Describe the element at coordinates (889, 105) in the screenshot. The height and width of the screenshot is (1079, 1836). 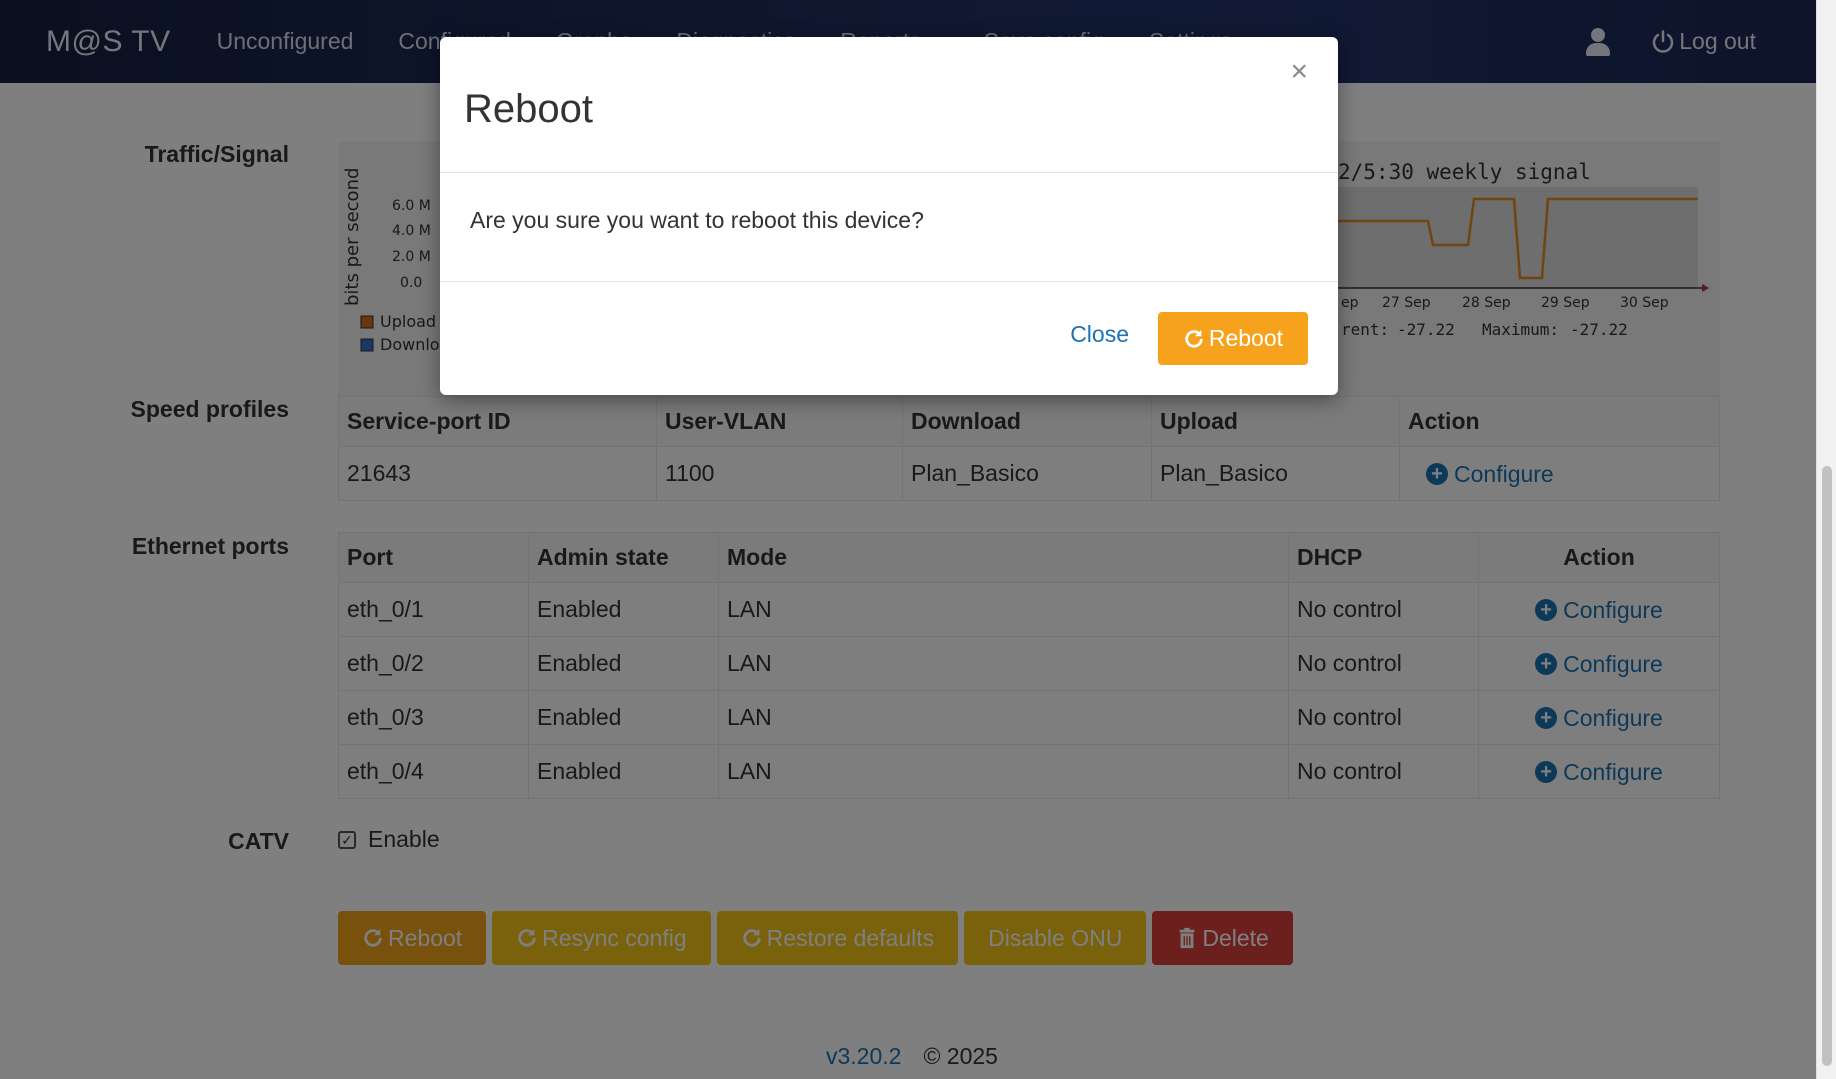
I see `modal-header: Reboot ×` at that location.